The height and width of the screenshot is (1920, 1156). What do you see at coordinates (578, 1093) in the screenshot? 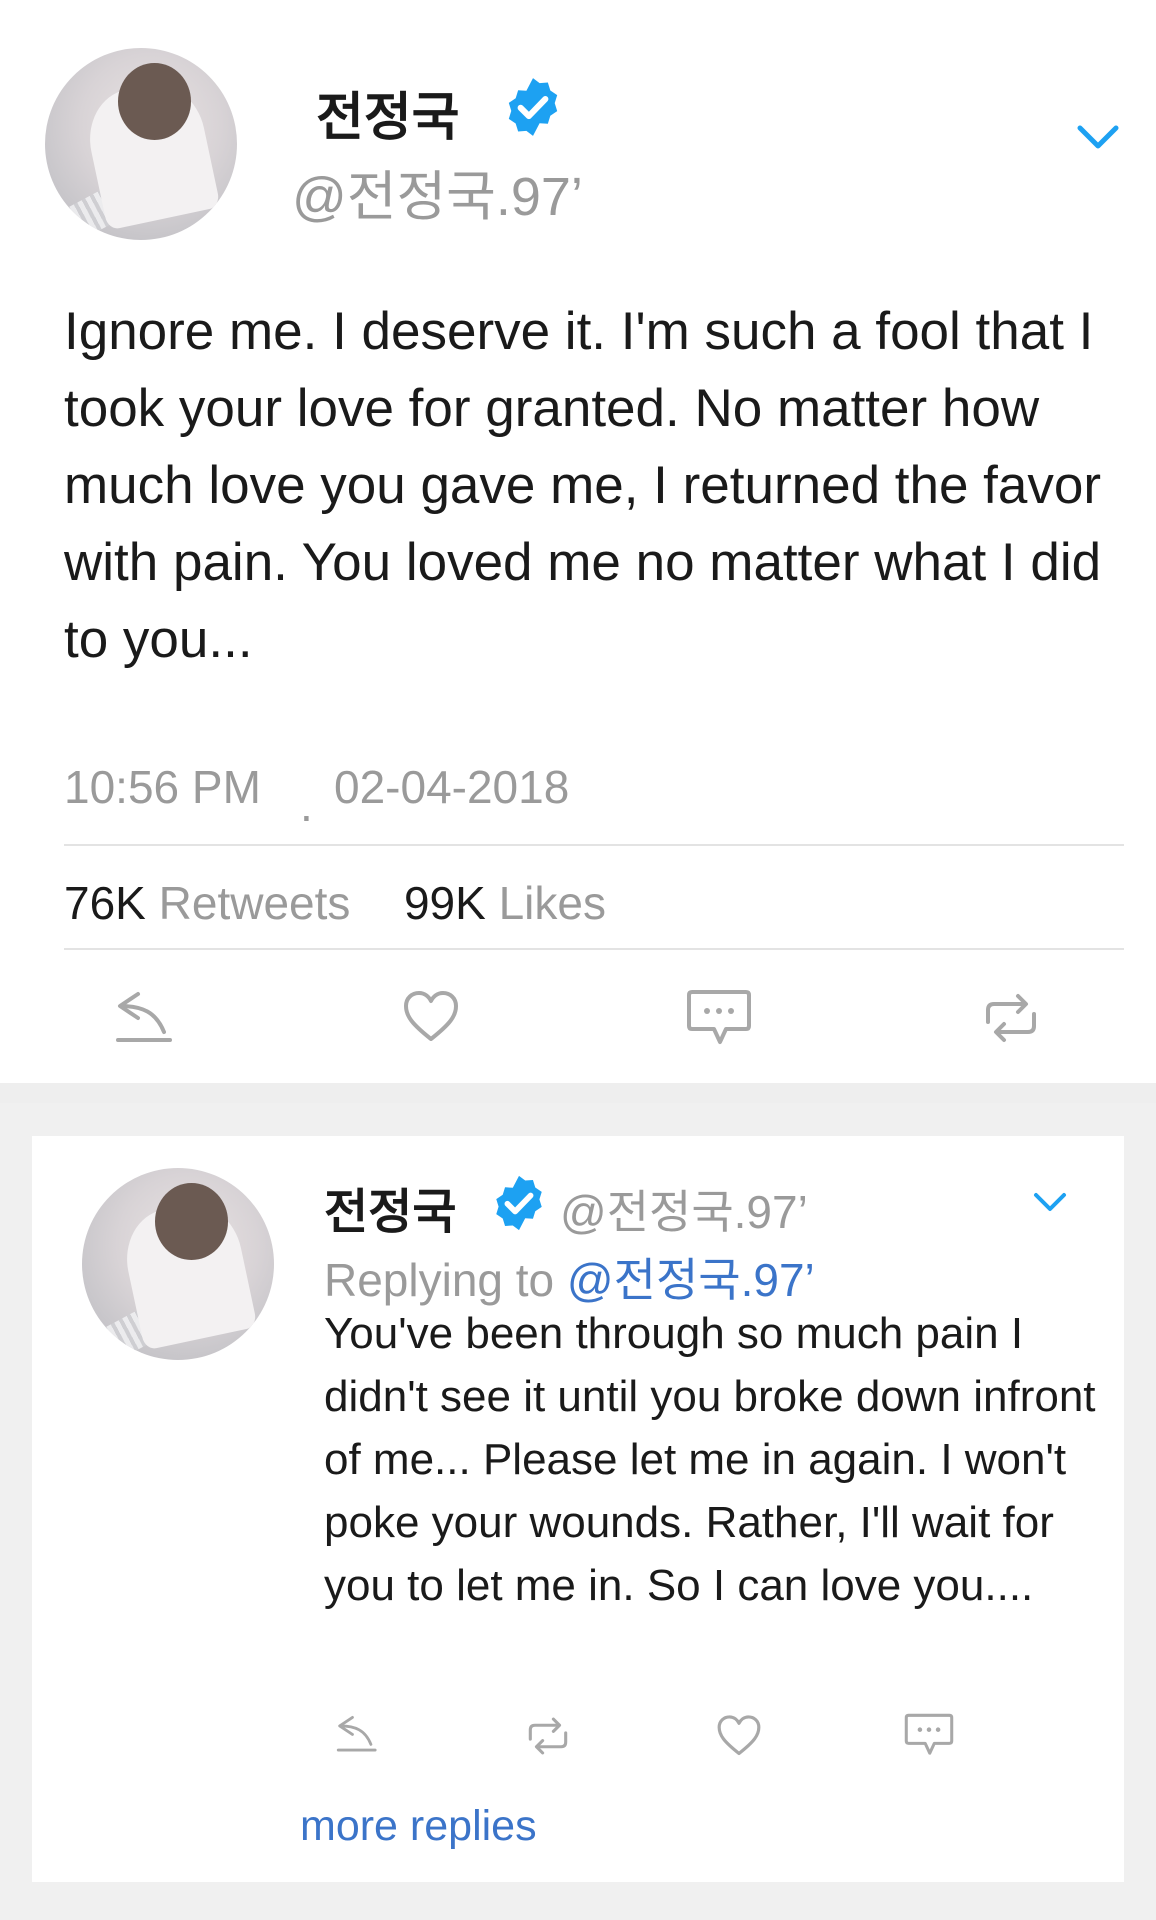
I see `section-separator` at bounding box center [578, 1093].